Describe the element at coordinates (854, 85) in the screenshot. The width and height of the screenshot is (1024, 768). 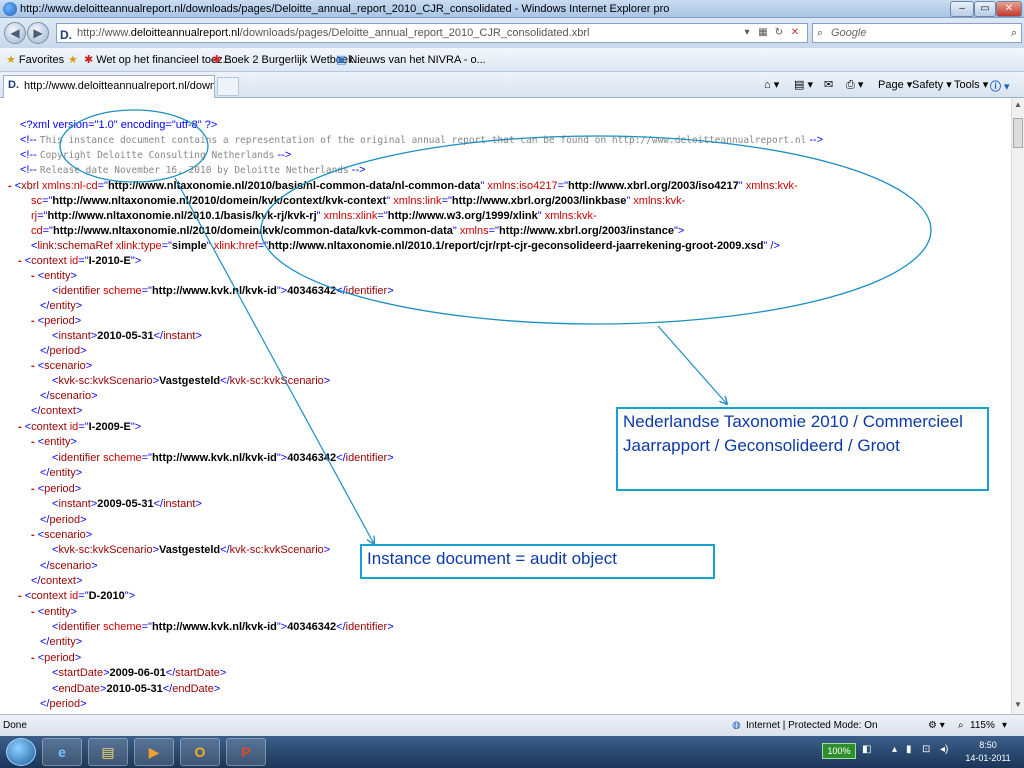
I see `print-icon: ⎙ ▾` at that location.